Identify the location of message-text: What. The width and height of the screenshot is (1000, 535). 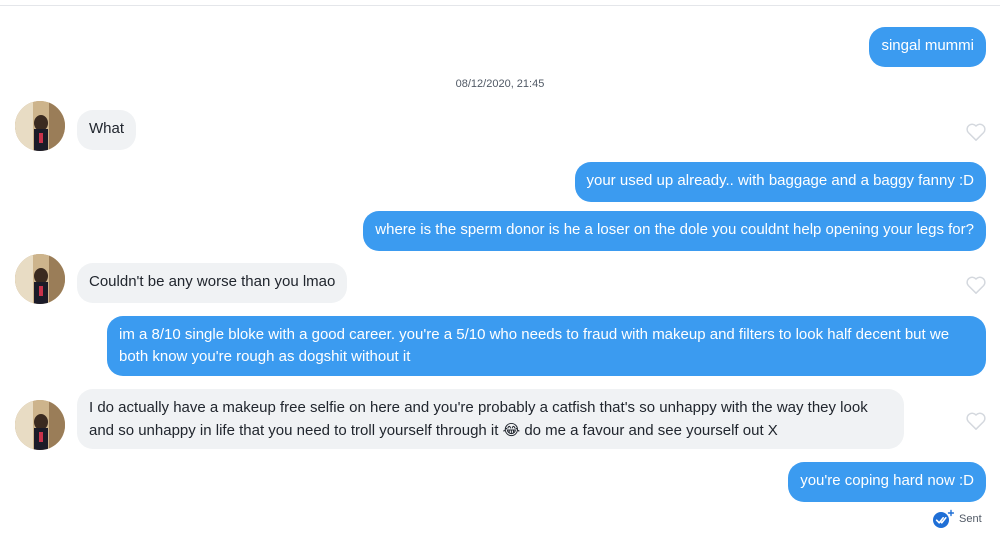
(107, 128).